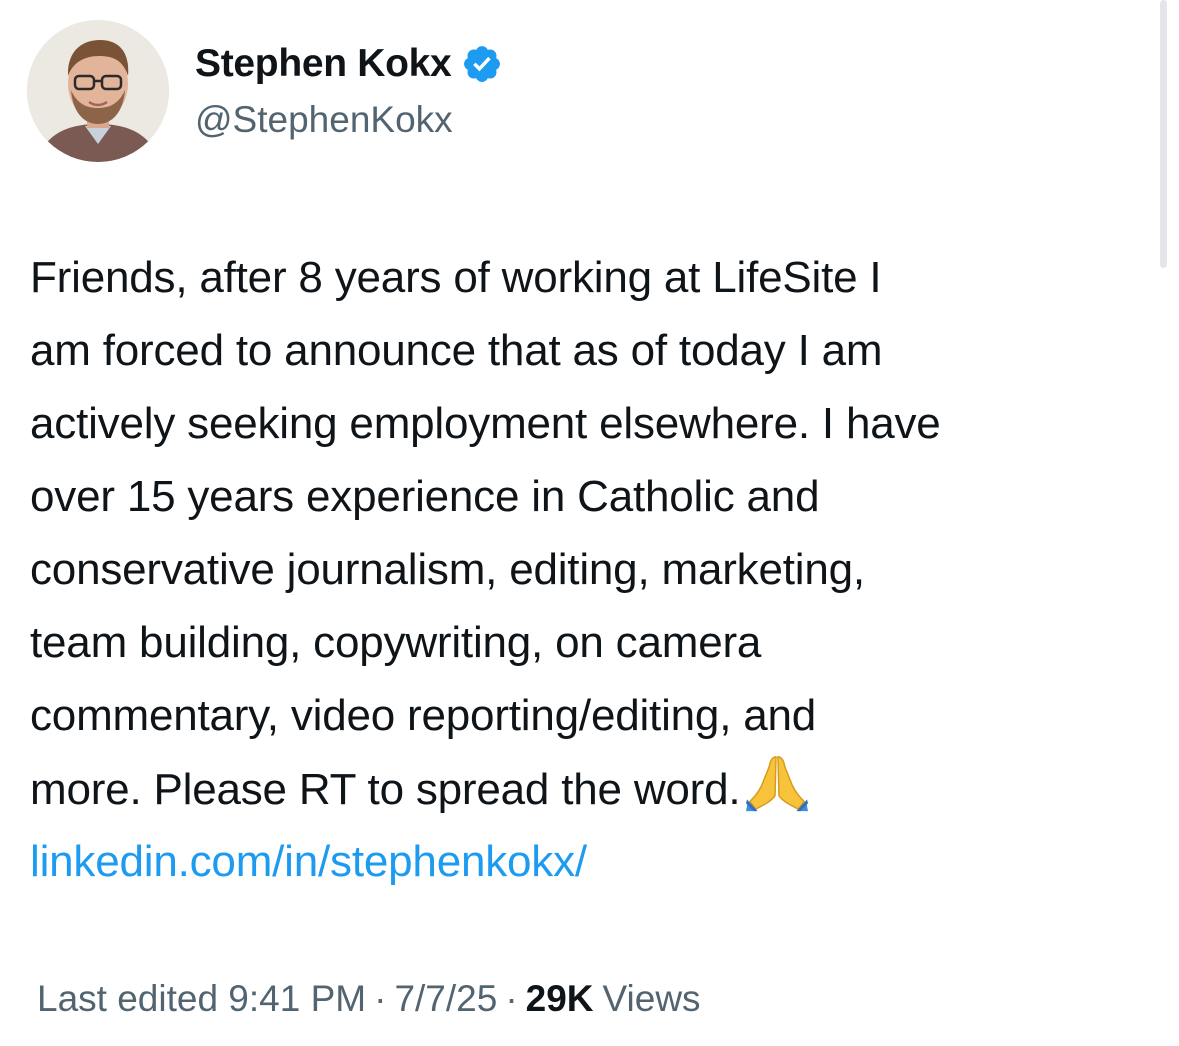  Describe the element at coordinates (308, 861) in the screenshot. I see `linkedin-link: linkedin.com/in/stephenkokx/` at that location.